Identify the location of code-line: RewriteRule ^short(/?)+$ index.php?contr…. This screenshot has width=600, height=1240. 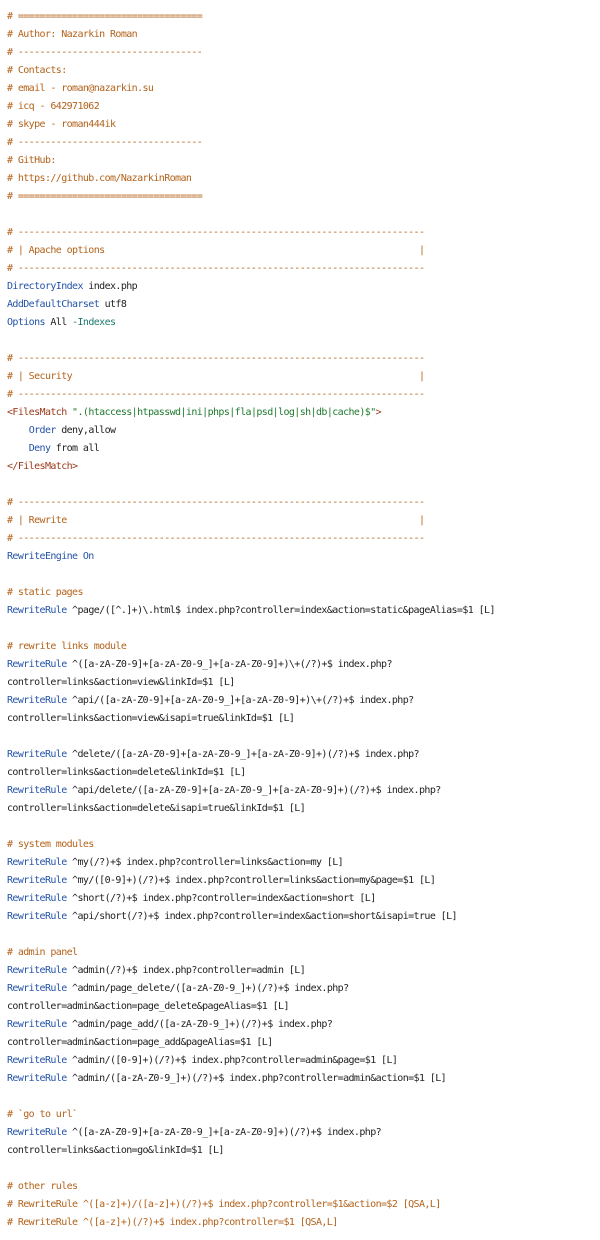
(302, 899).